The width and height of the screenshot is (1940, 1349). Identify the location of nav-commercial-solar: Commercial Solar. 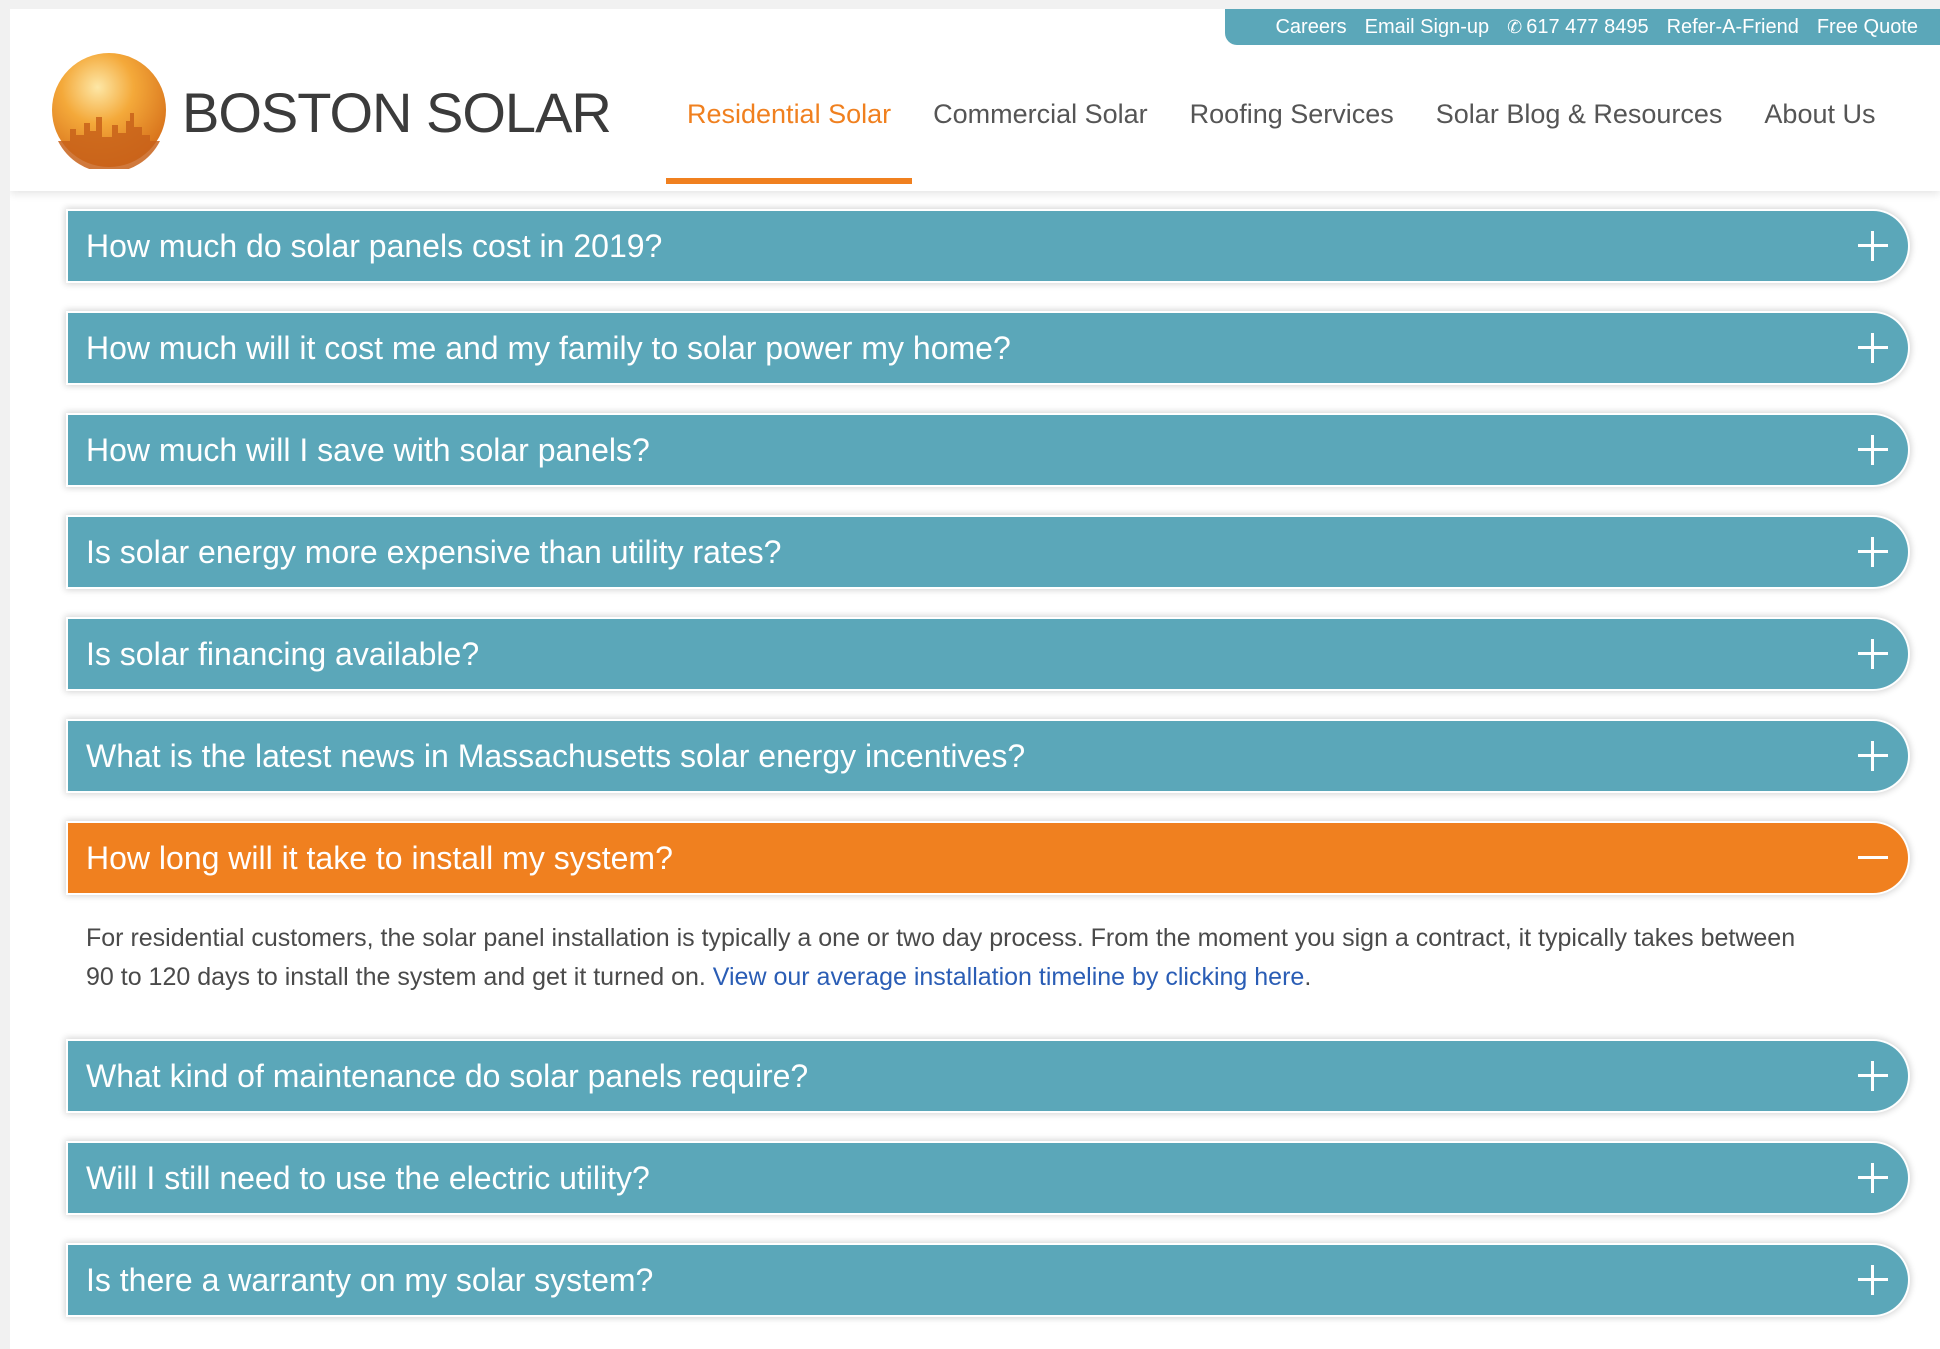
(1040, 129).